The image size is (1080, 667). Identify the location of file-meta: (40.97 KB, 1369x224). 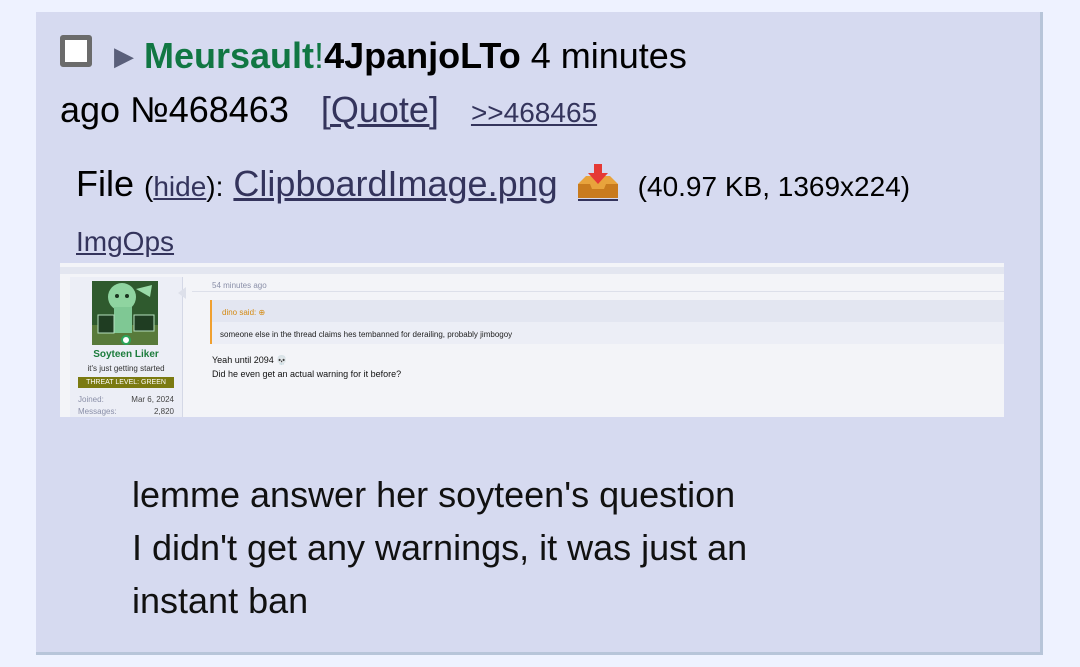
(774, 186).